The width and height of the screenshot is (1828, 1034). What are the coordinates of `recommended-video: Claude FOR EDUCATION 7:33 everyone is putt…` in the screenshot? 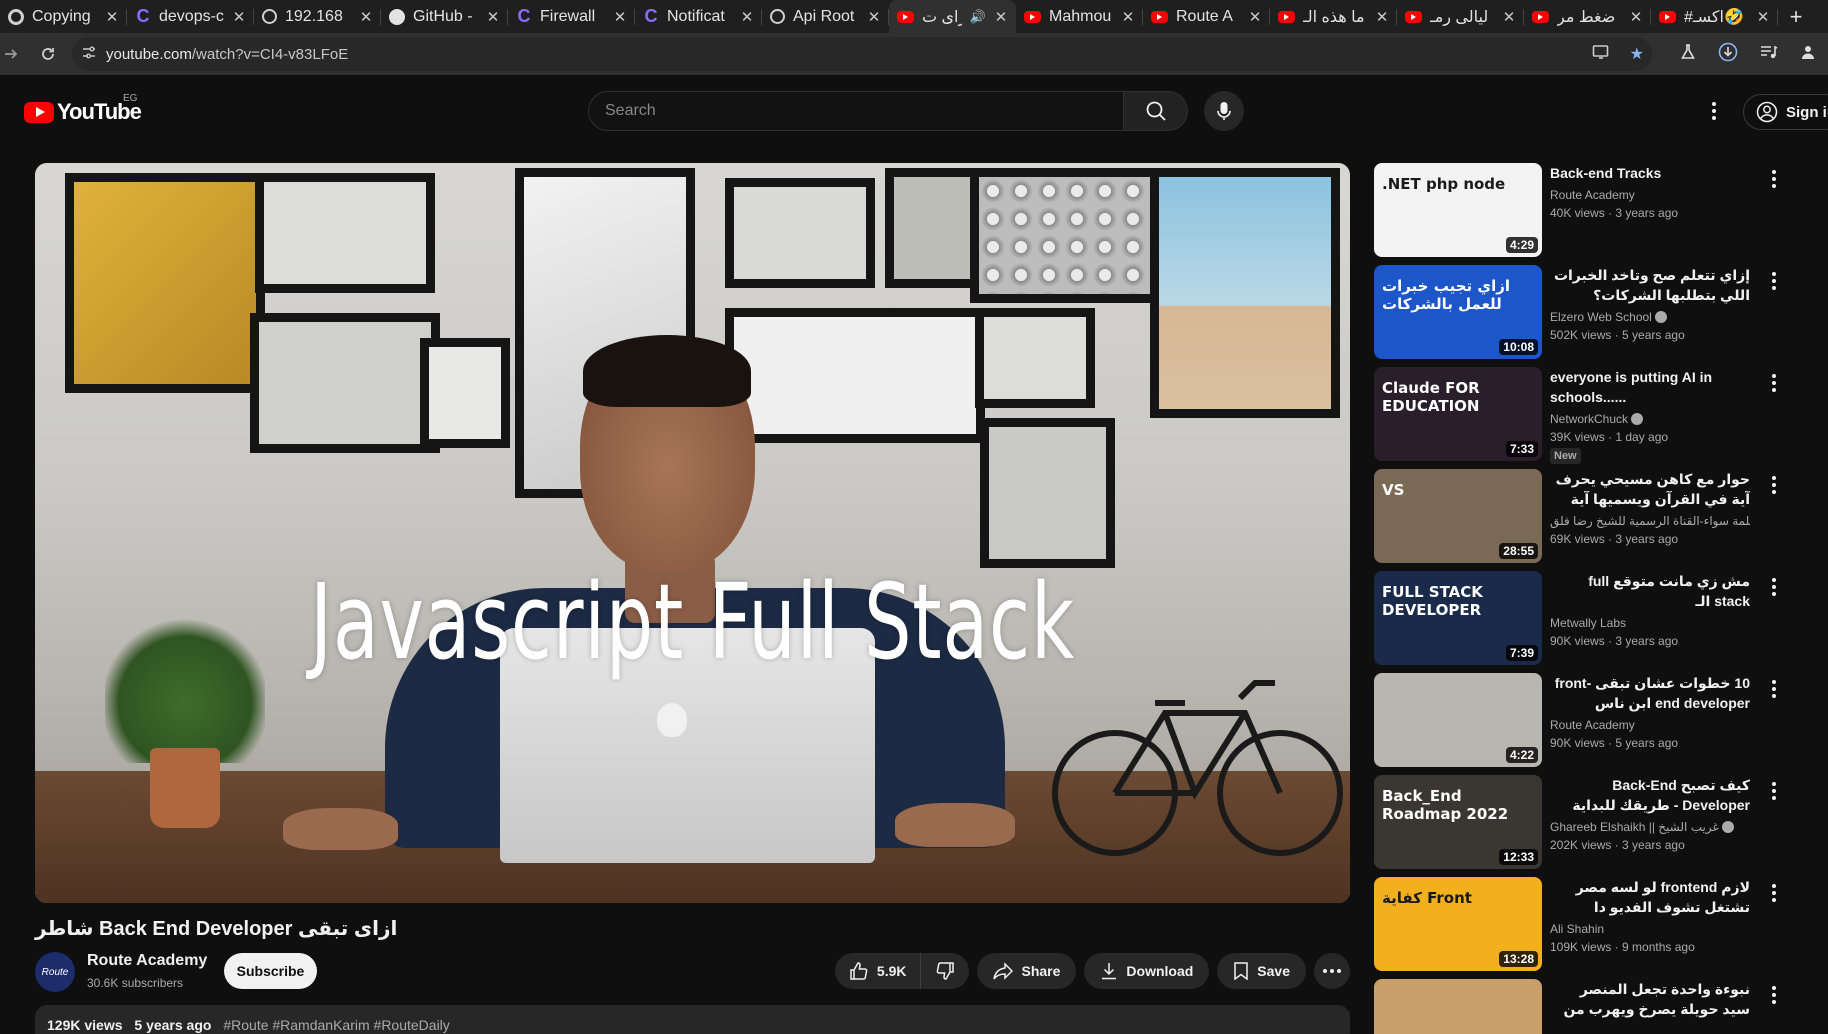 It's located at (1579, 415).